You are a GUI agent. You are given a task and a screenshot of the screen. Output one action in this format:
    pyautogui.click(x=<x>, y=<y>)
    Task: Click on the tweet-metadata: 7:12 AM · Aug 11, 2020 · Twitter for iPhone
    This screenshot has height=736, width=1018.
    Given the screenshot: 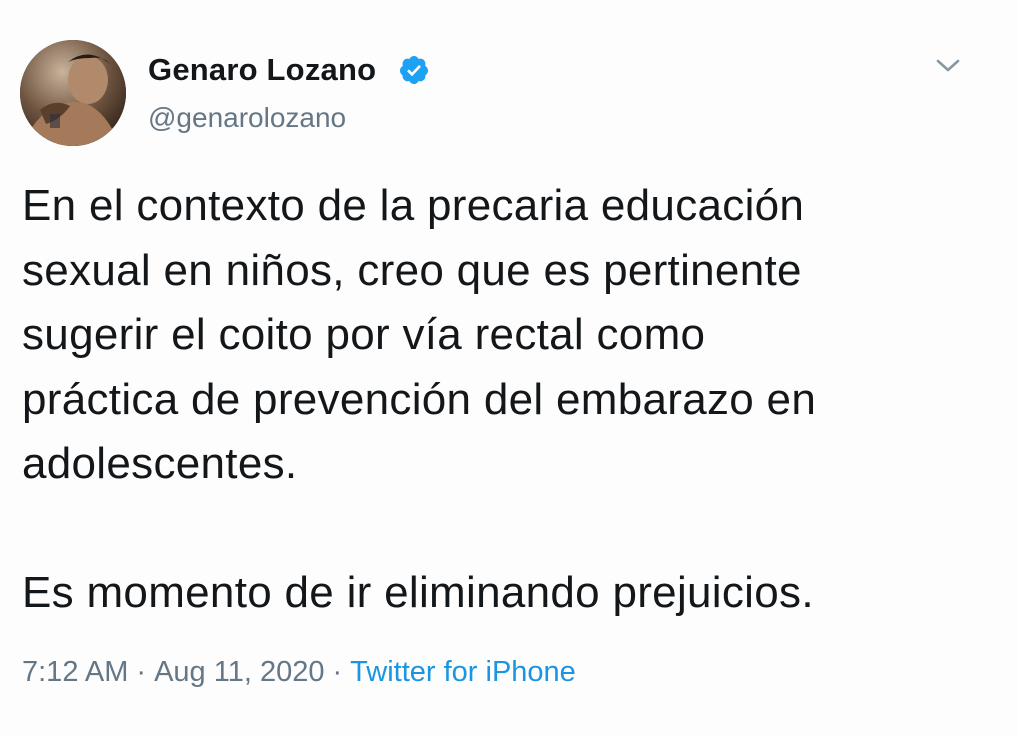 What is the action you would take?
    pyautogui.click(x=299, y=672)
    